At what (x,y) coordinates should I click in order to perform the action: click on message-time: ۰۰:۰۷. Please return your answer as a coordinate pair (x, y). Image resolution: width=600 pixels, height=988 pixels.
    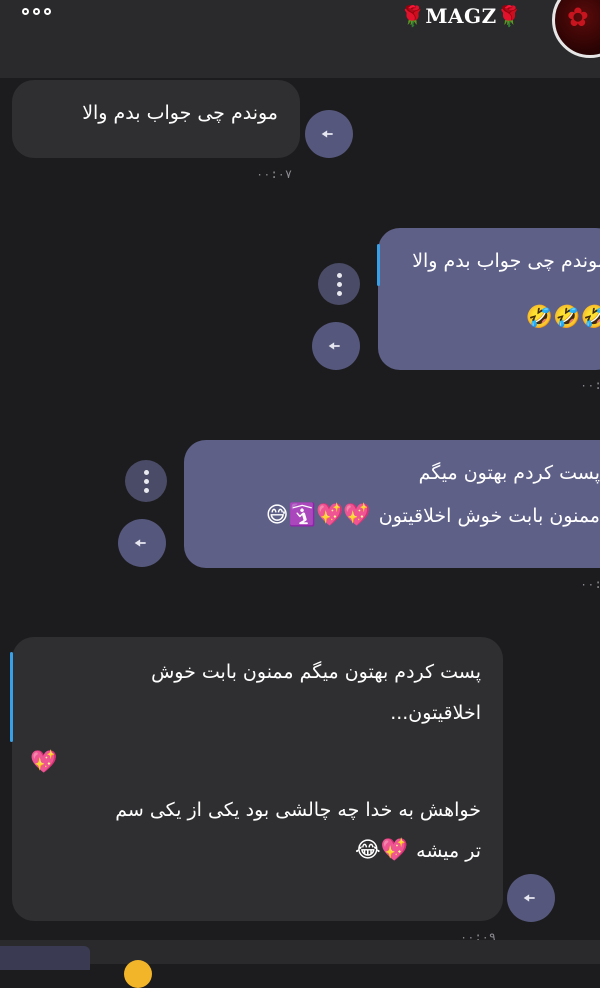
    Looking at the image, I should click on (274, 174).